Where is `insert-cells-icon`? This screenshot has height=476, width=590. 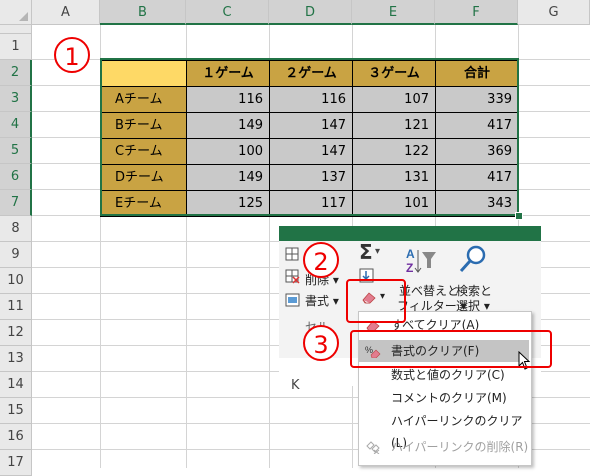
insert-cells-icon is located at coordinates (293, 254).